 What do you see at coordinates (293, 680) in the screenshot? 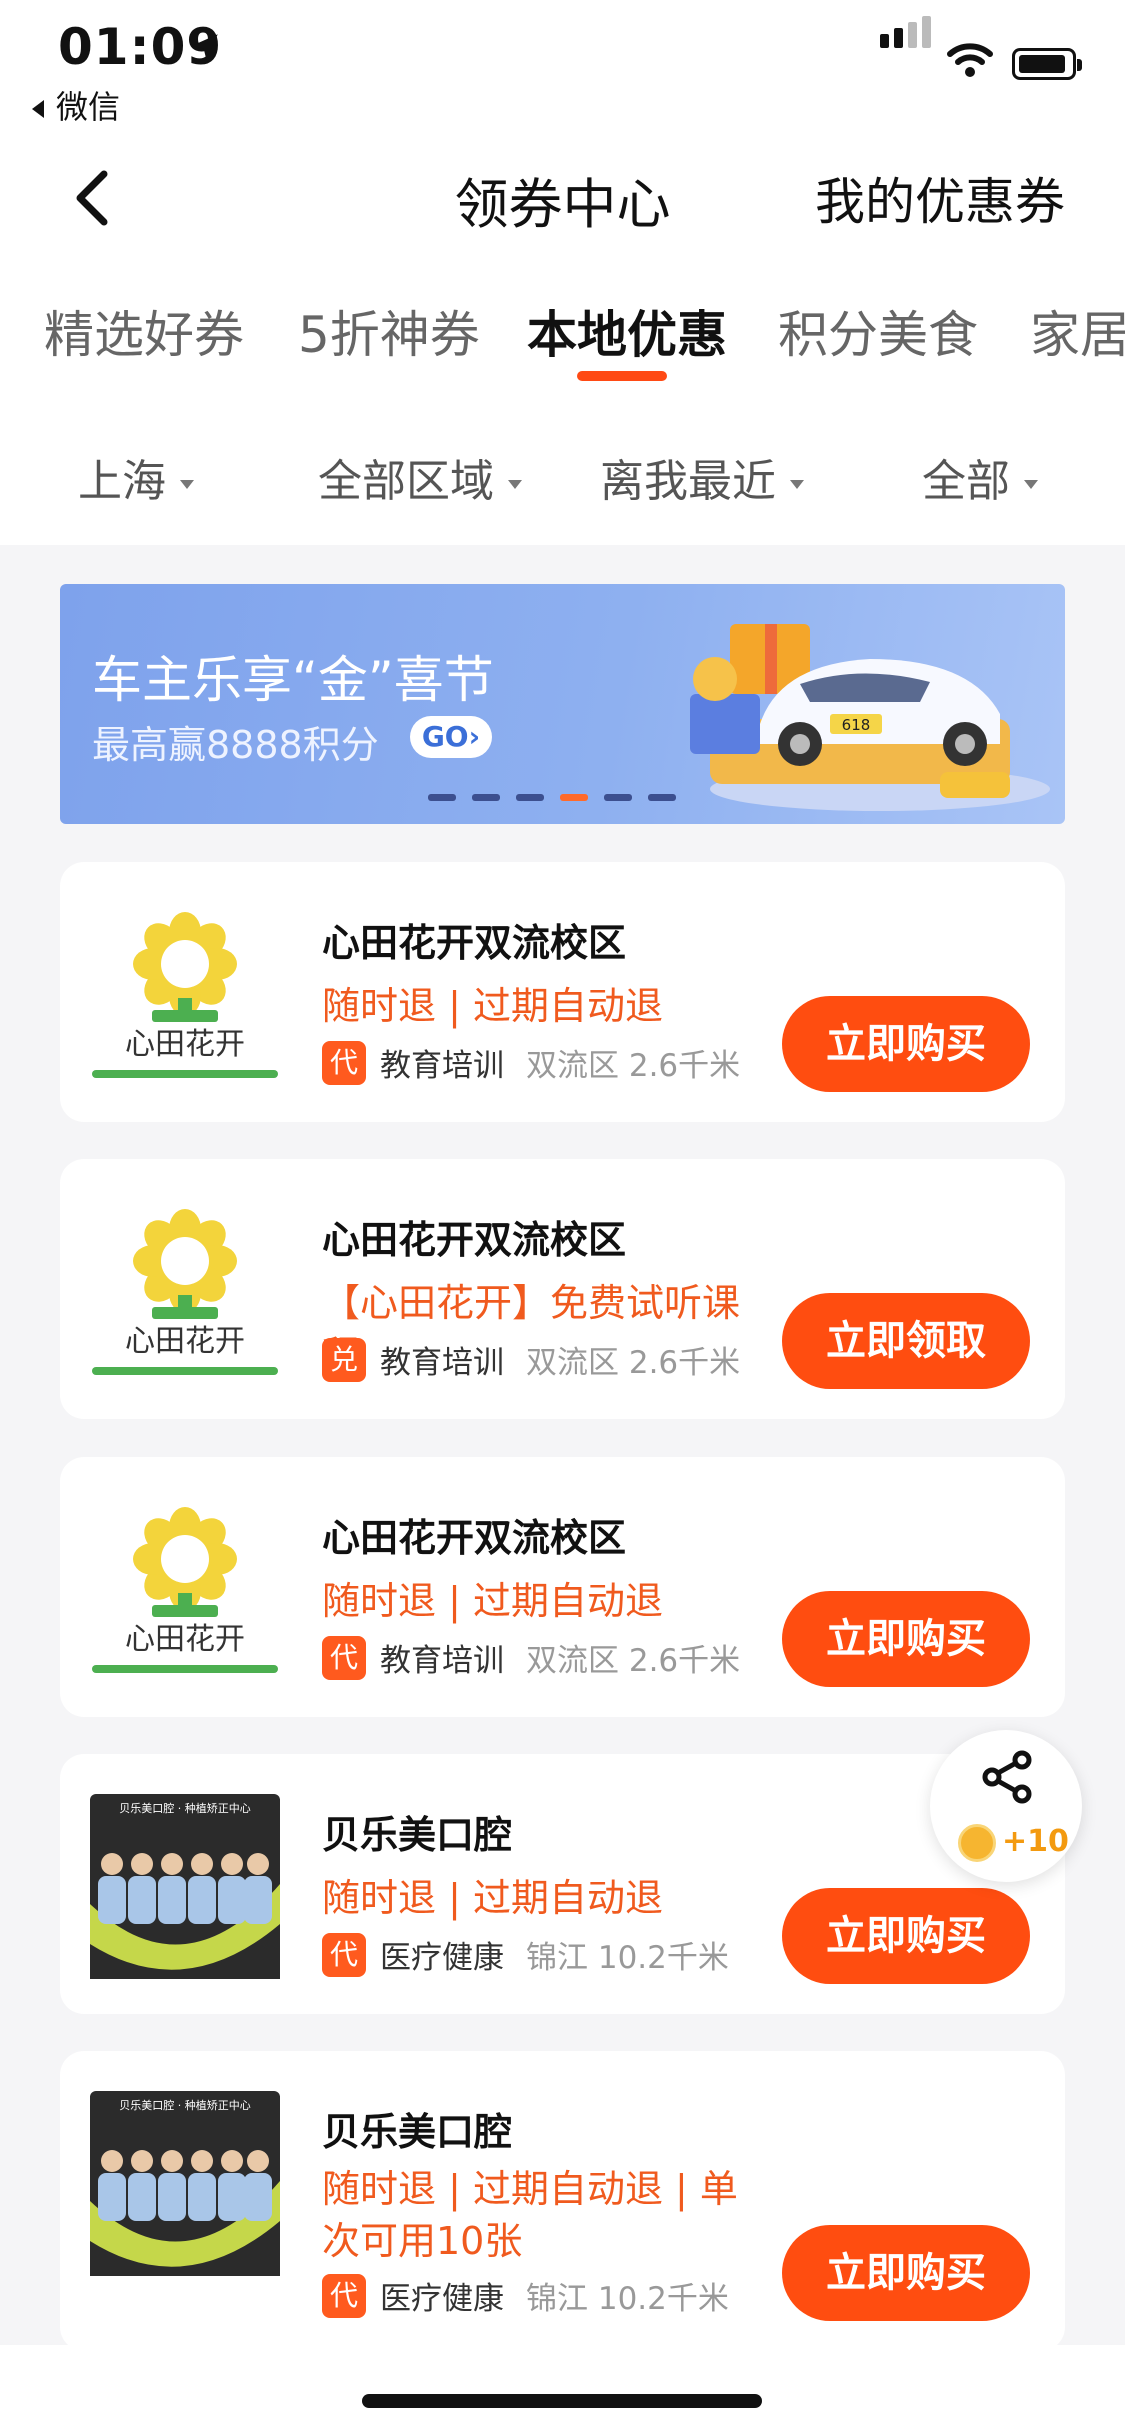
I see `banner-title: 车主乐享“金”喜节` at bounding box center [293, 680].